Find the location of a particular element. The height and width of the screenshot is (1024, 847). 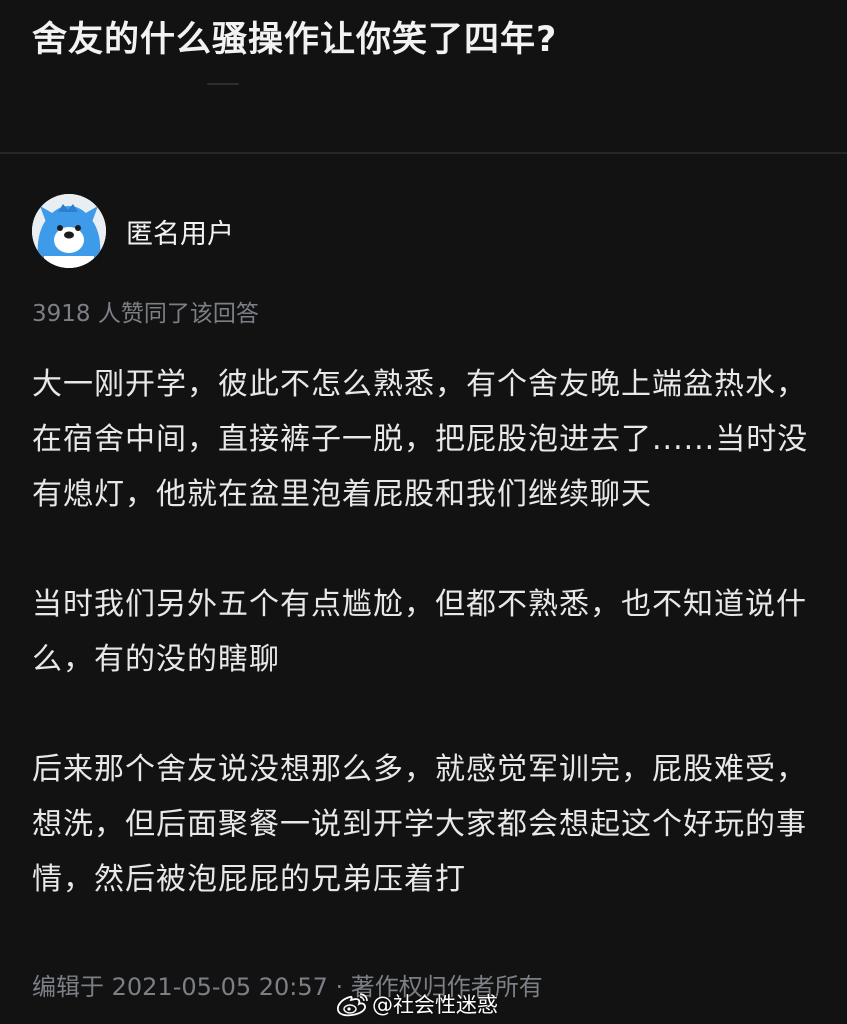

weibo-icon is located at coordinates (352, 1005).